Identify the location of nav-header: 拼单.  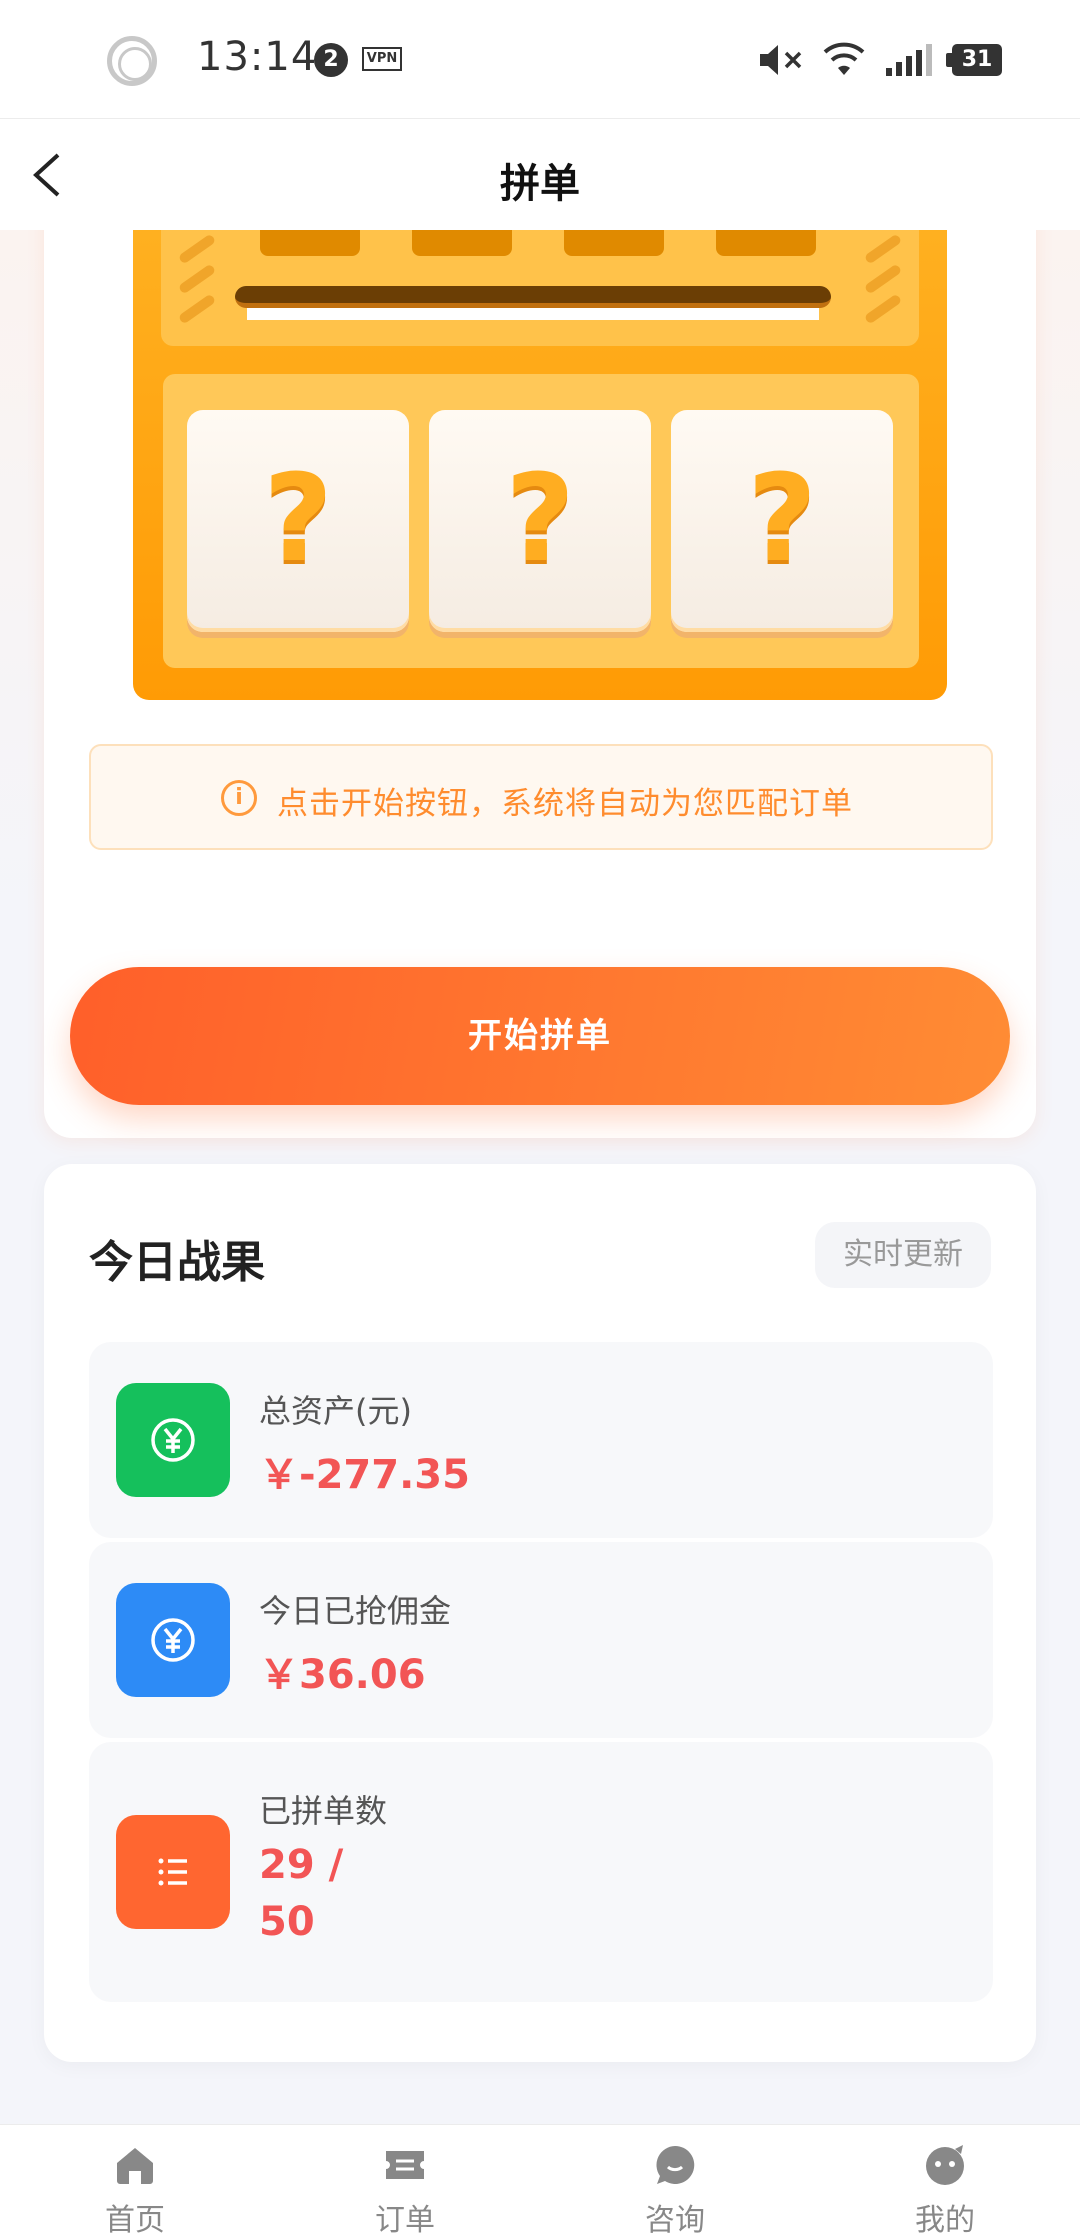
(540, 174).